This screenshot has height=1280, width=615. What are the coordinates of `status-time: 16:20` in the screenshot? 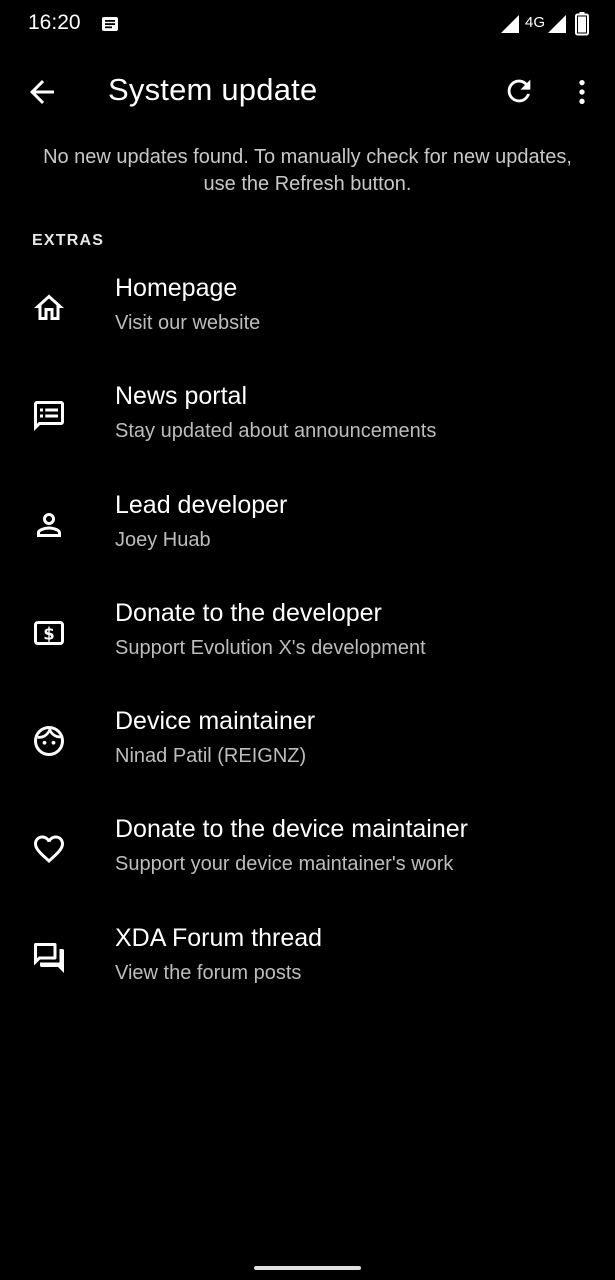 It's located at (54, 22).